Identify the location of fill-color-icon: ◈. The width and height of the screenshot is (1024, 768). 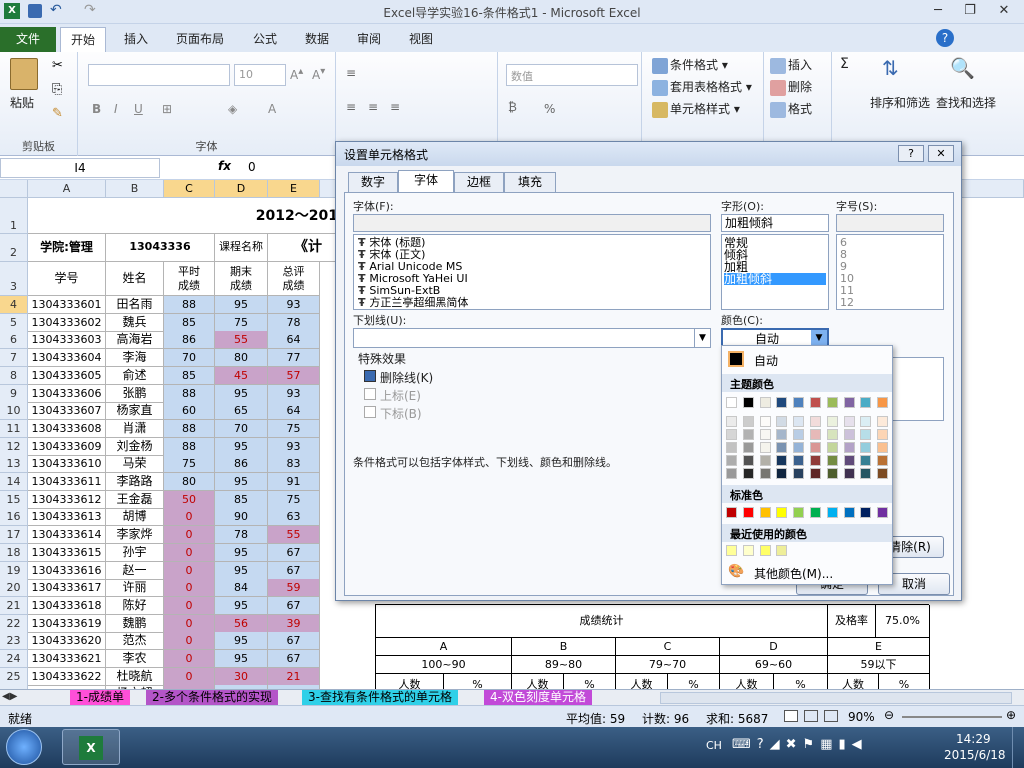
(232, 109).